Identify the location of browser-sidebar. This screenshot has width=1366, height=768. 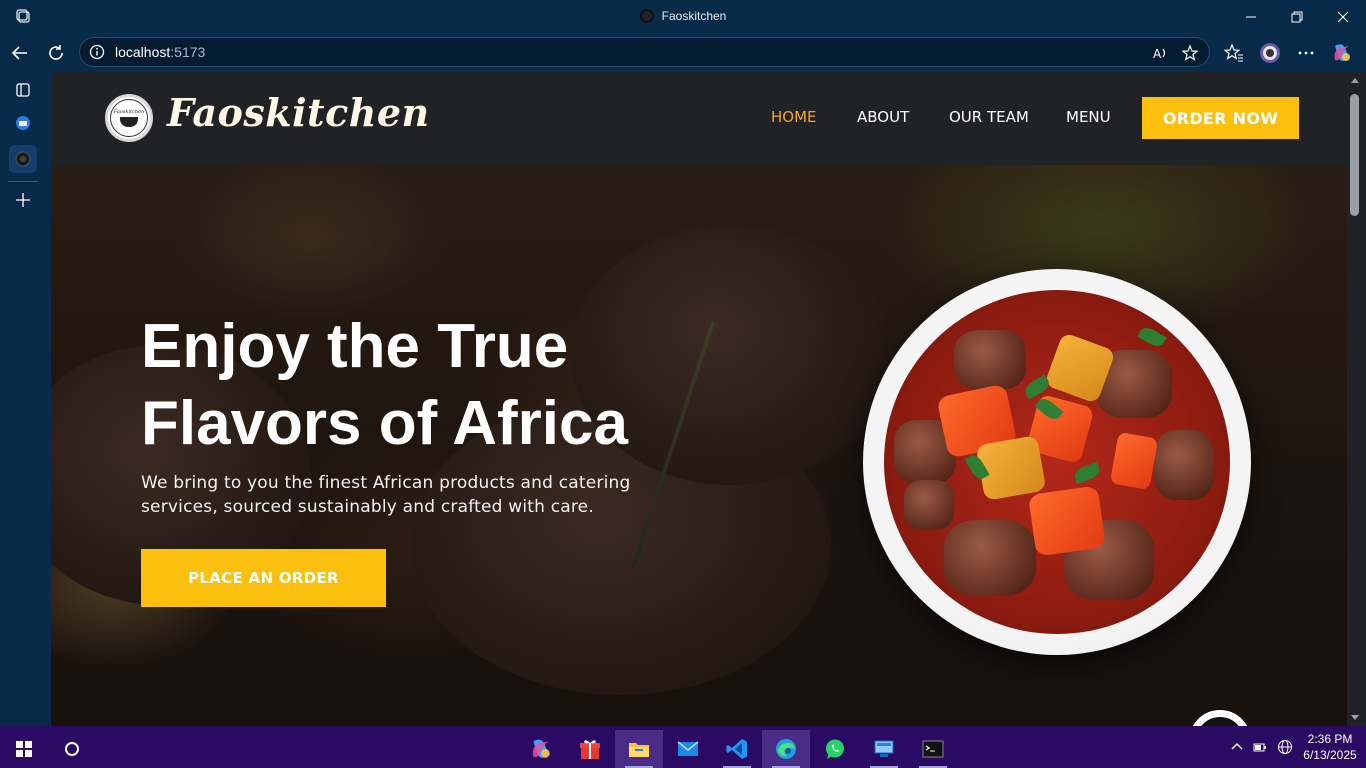
(23, 399).